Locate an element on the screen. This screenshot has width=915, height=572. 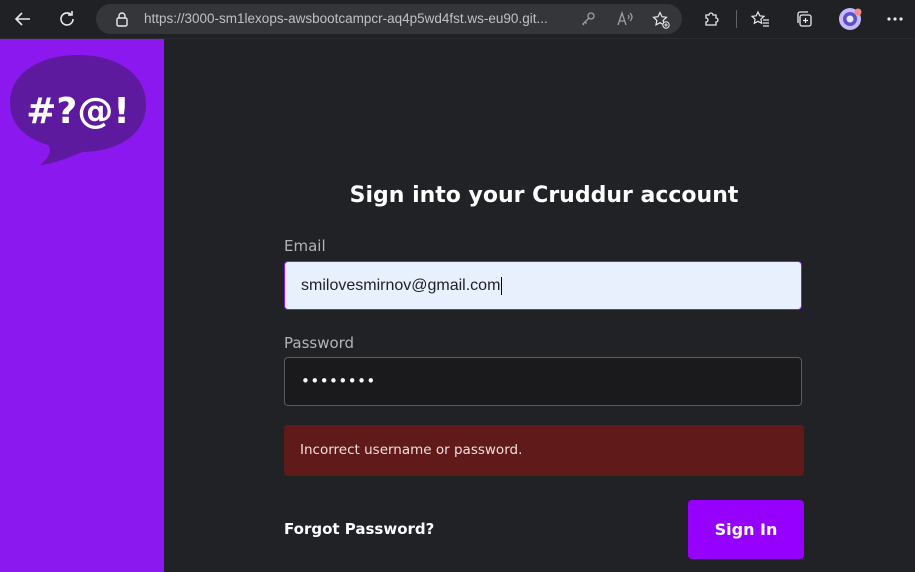
form-title: Sign into your Cruddur account is located at coordinates (544, 195).